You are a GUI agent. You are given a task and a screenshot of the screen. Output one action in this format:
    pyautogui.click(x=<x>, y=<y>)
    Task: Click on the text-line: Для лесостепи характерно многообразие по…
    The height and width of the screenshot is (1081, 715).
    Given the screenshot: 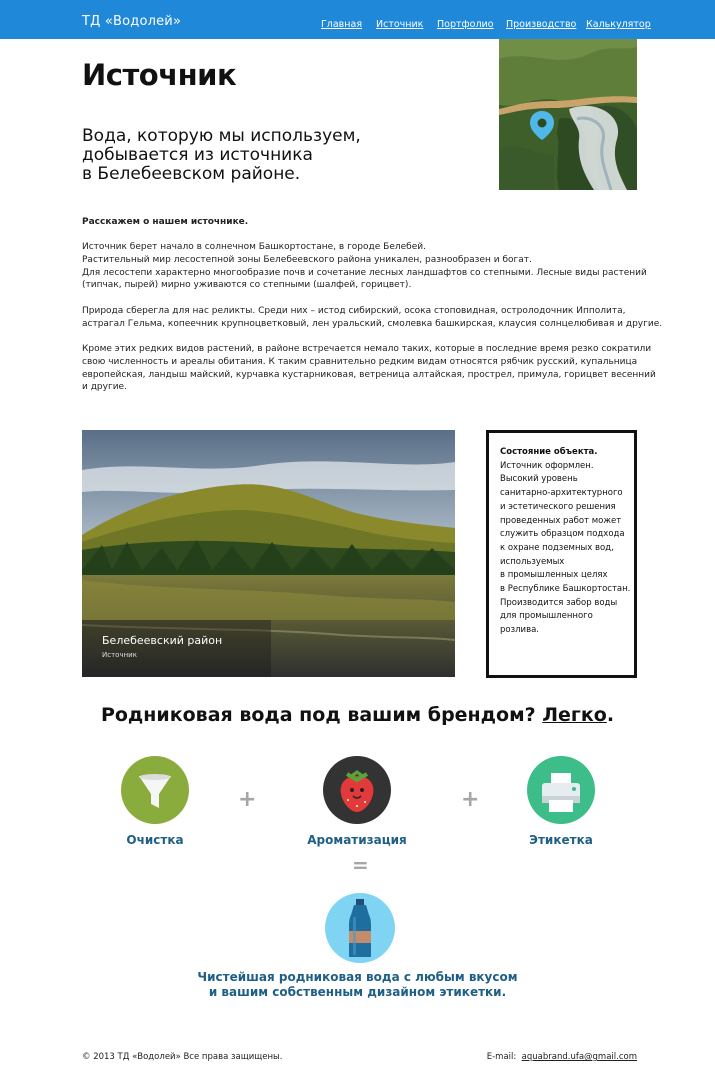 What is the action you would take?
    pyautogui.click(x=364, y=272)
    